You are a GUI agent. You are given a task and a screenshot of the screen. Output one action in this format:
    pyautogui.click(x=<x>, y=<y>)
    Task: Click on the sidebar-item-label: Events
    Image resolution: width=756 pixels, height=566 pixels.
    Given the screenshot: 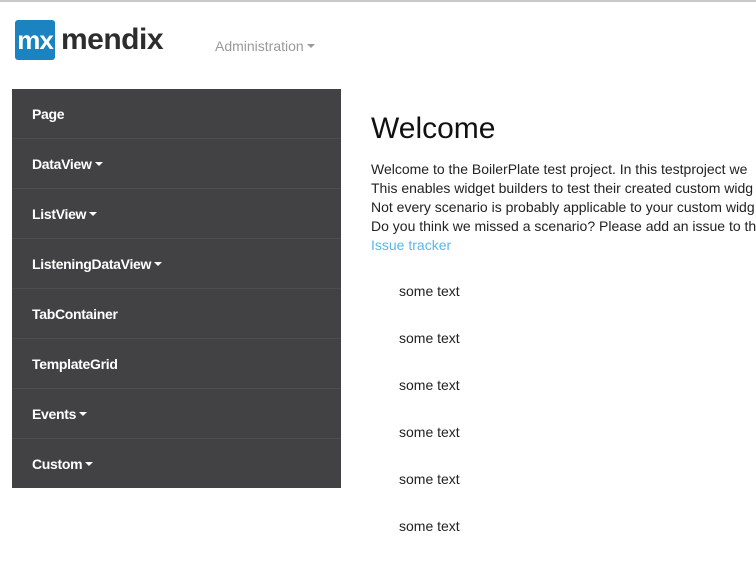 What is the action you would take?
    pyautogui.click(x=54, y=413)
    